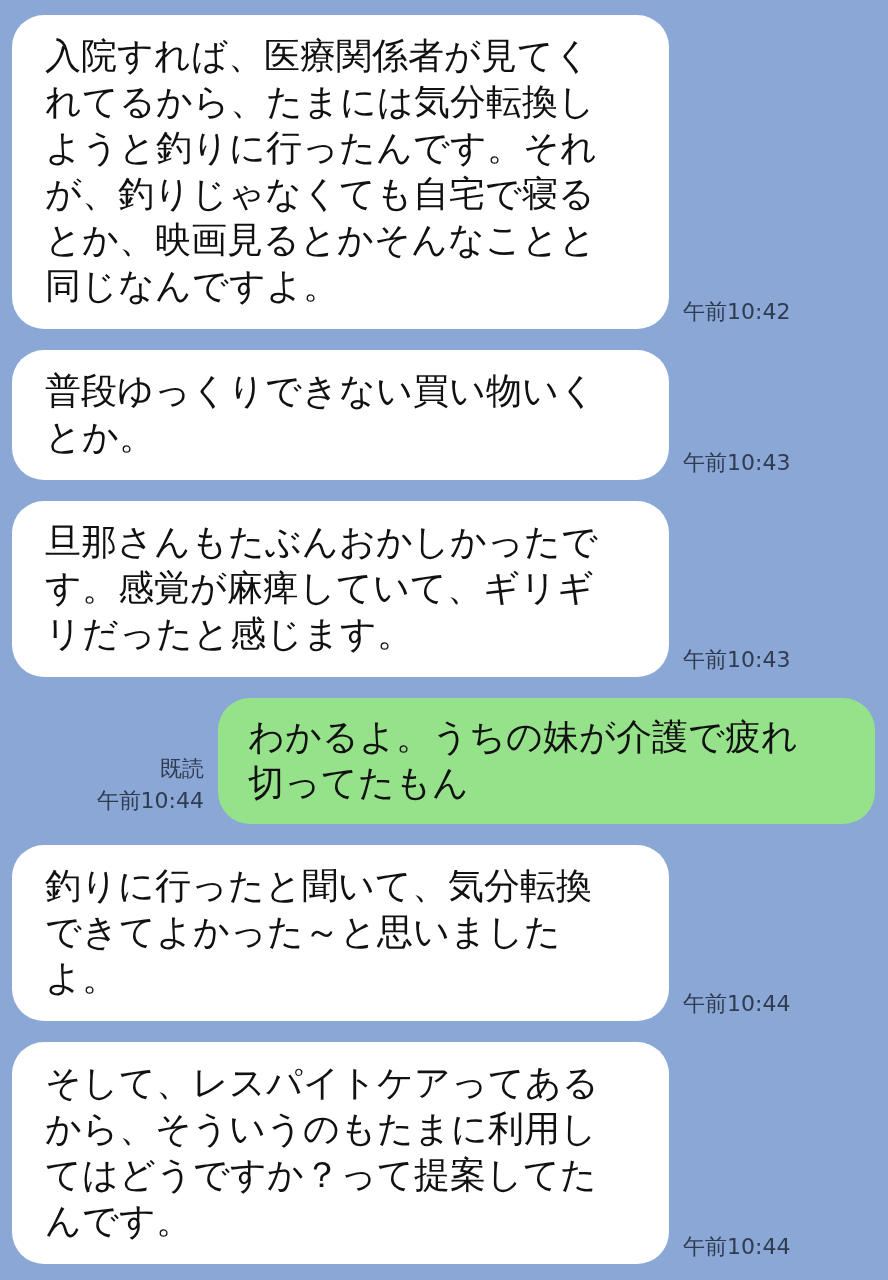  Describe the element at coordinates (182, 769) in the screenshot. I see `read-receipt: 既読` at that location.